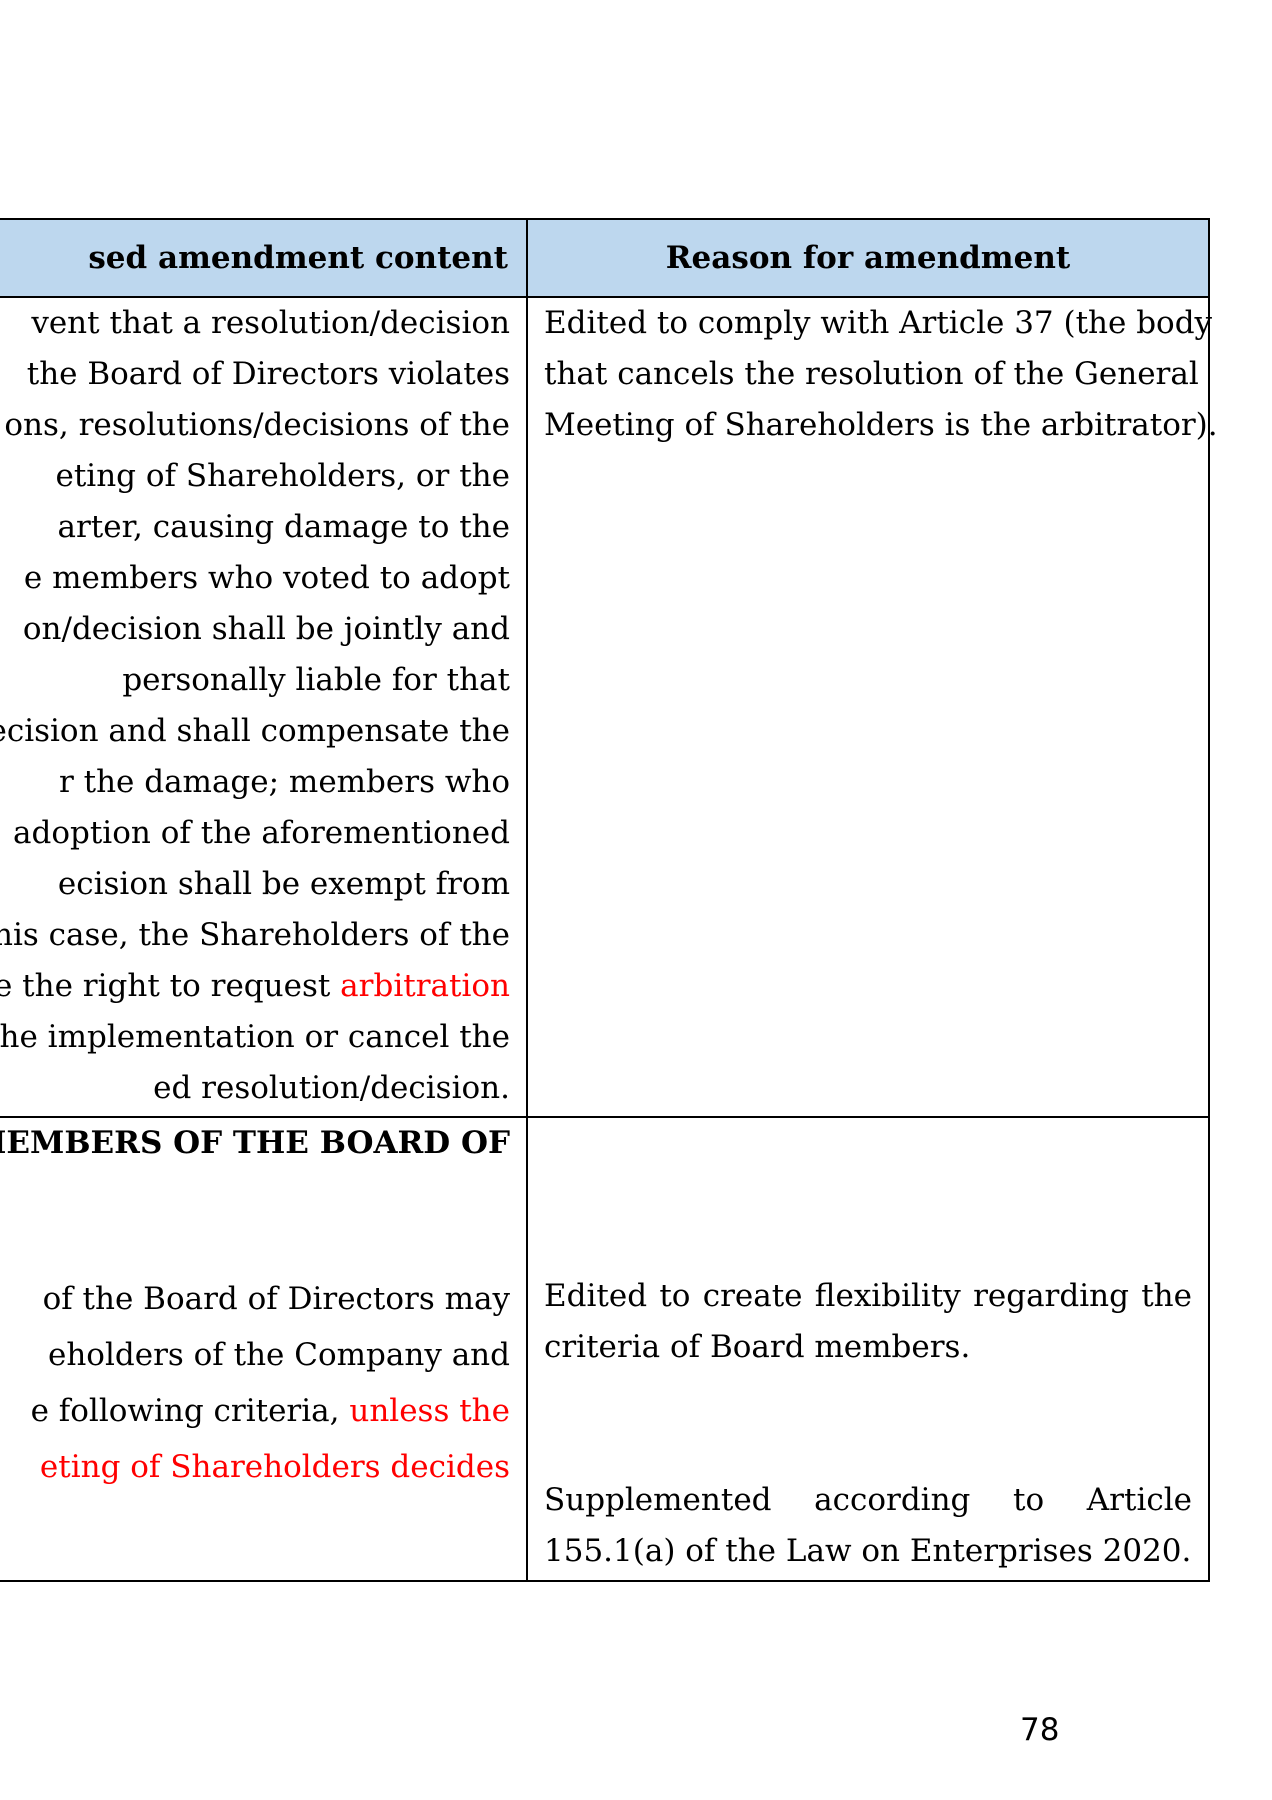  Describe the element at coordinates (1040, 1730) in the screenshot. I see `page-number: 78` at that location.